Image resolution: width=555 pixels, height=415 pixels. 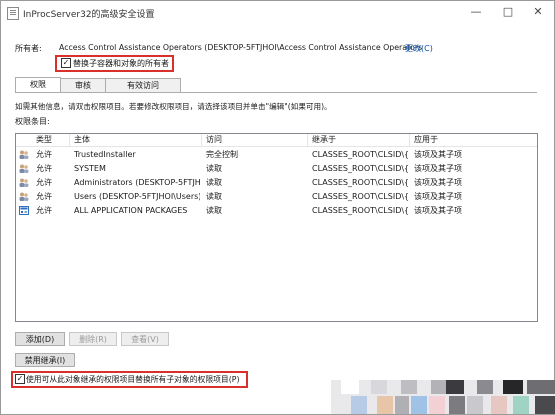 What do you see at coordinates (277, 13) in the screenshot?
I see `title-bar: InProcServer32的高级安全设置 — □ ✕` at bounding box center [277, 13].